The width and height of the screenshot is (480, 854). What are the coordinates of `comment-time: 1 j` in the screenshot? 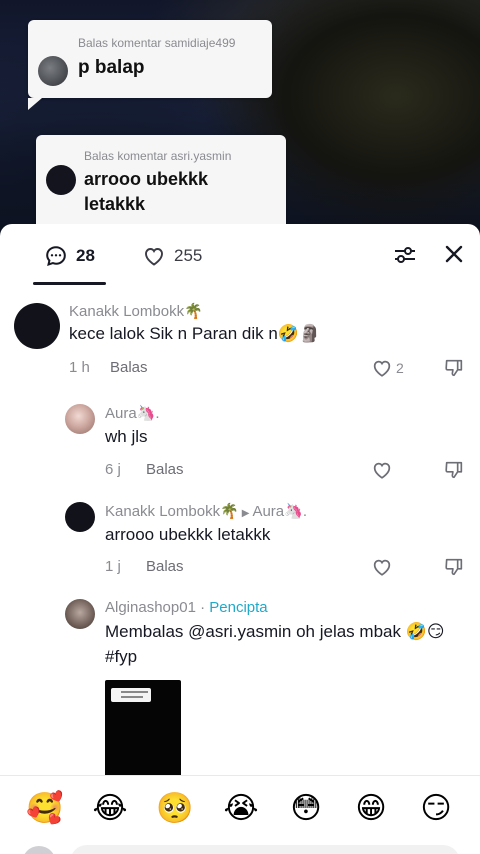 It's located at (113, 566).